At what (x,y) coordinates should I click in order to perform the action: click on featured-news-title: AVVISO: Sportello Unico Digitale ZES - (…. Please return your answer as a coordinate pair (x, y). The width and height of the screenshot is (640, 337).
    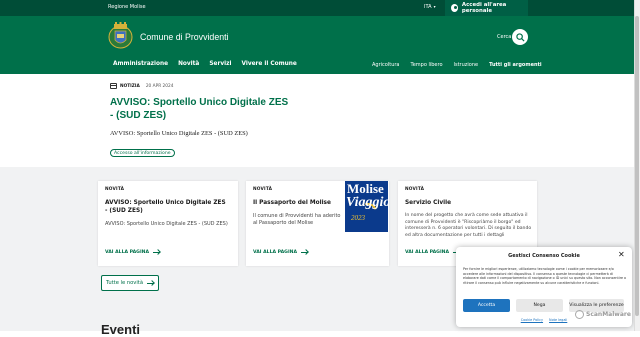
    Looking at the image, I should click on (200, 109).